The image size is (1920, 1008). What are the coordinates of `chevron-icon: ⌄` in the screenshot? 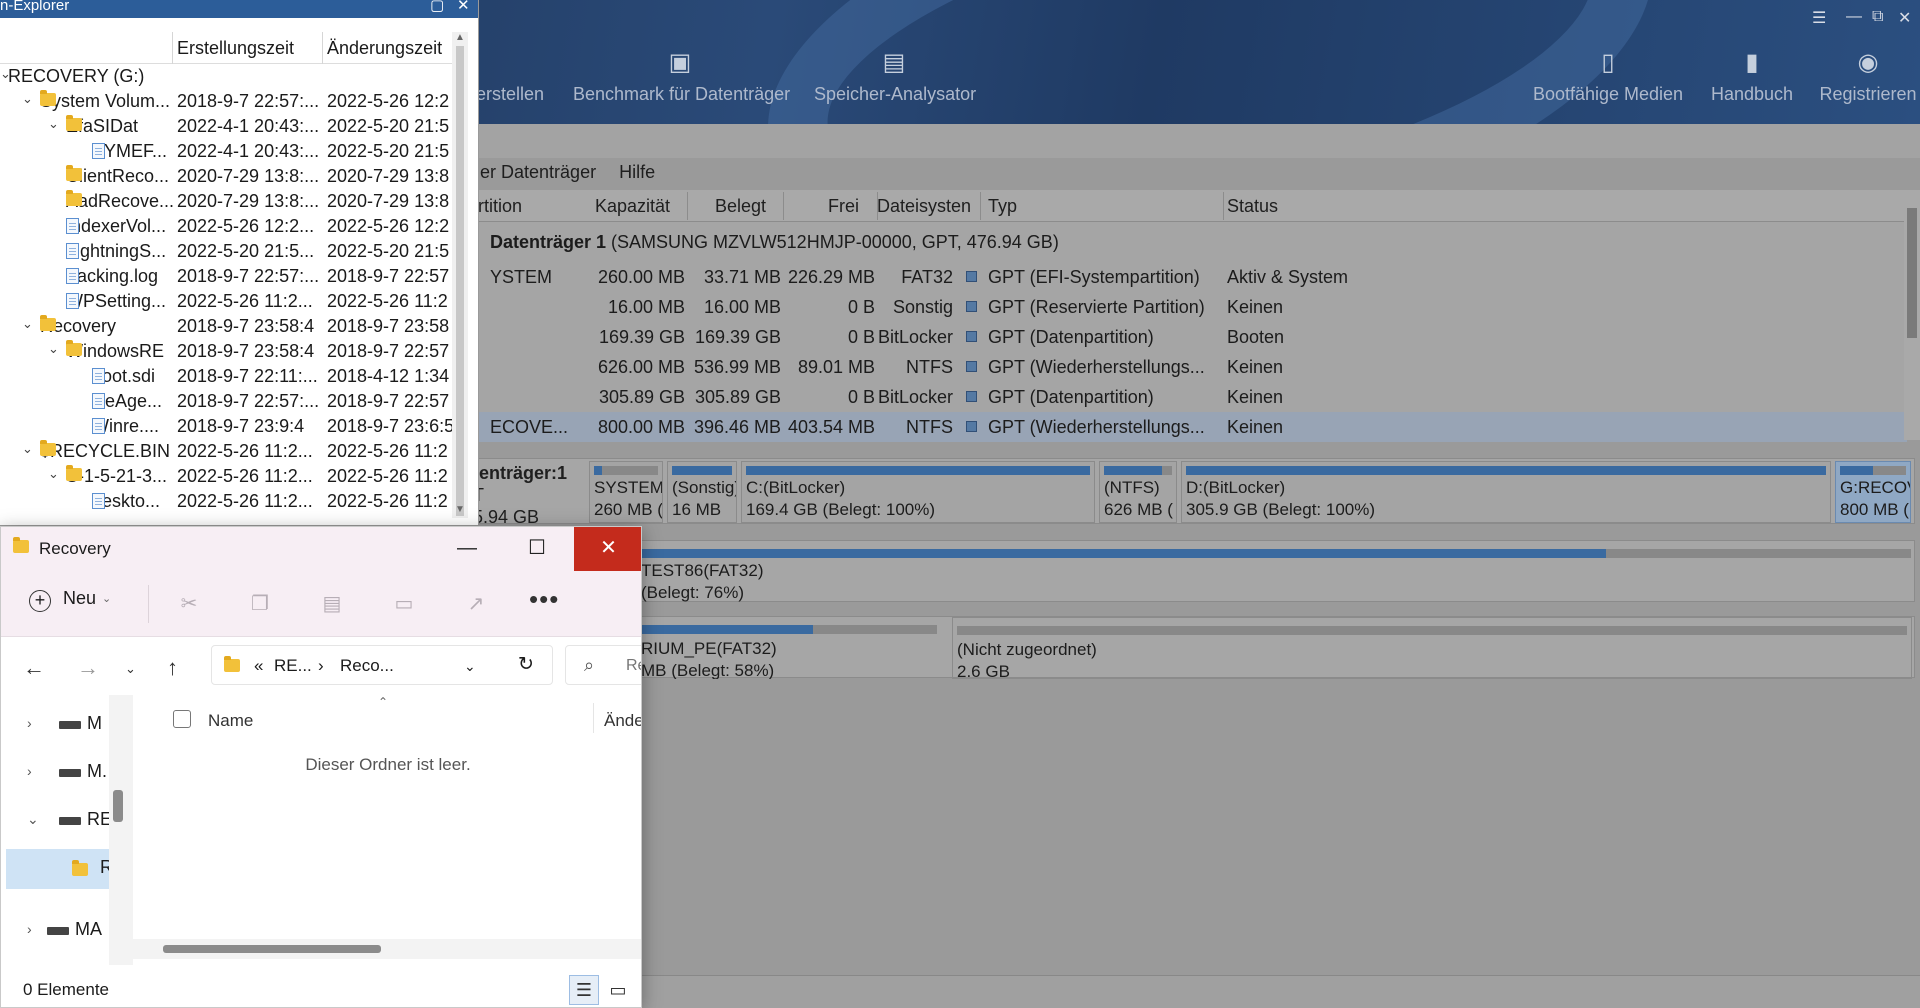 It's located at (33, 819).